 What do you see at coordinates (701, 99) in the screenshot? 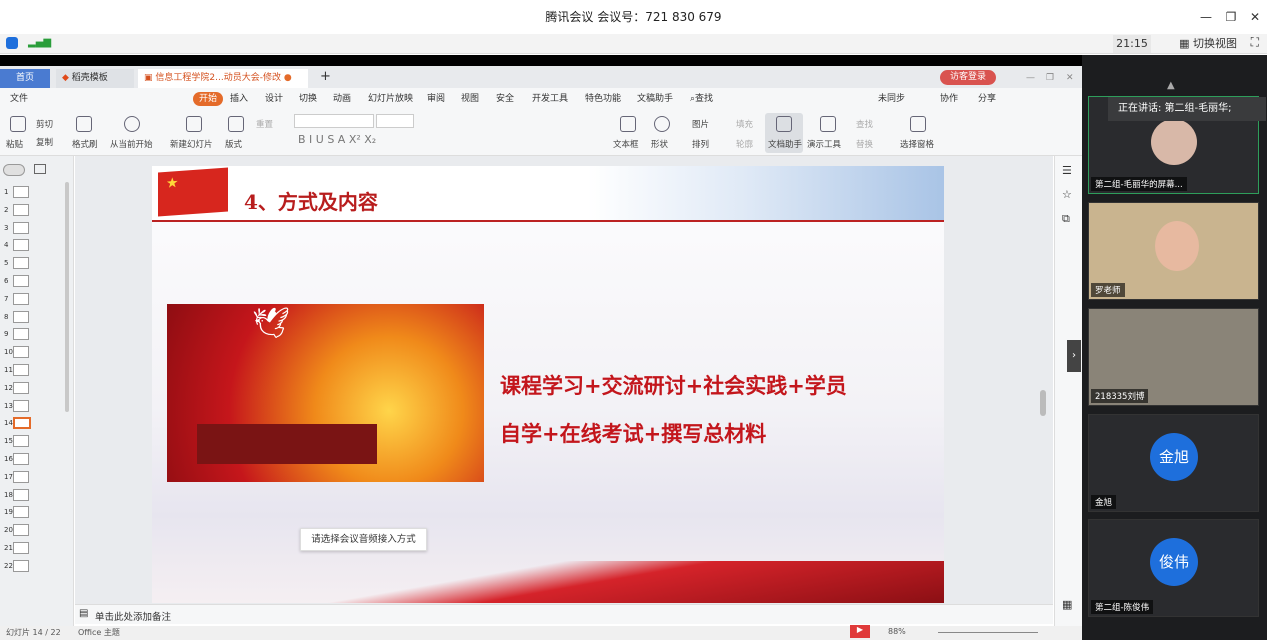
I see `menu-search: ⌕查找` at bounding box center [701, 99].